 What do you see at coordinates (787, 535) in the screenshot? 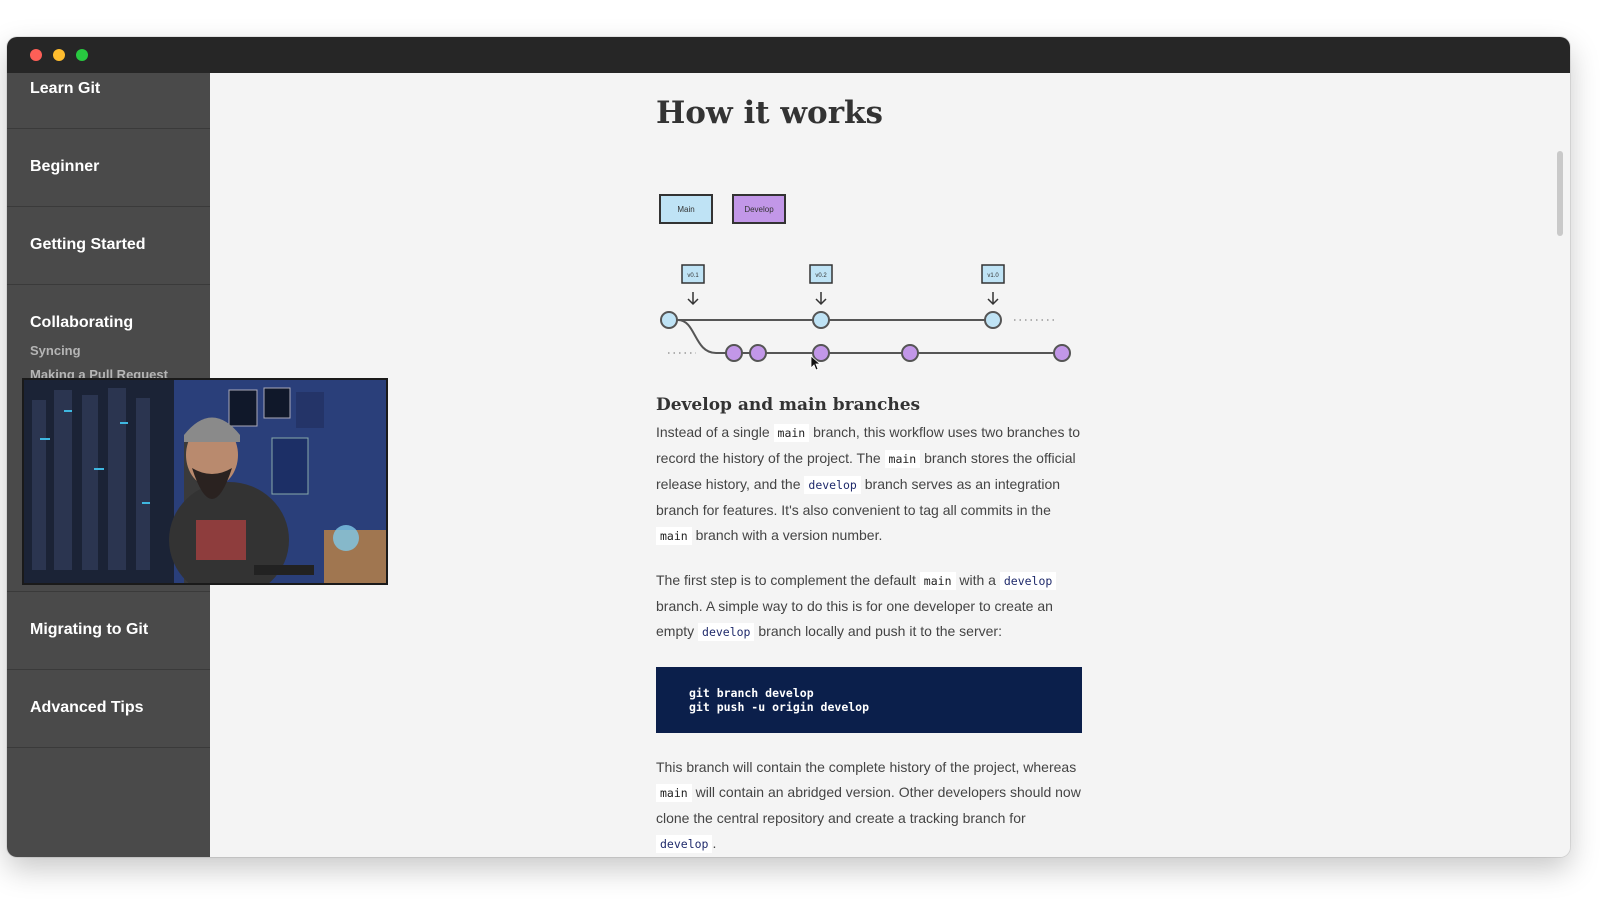
I see `paragraph-text: branch with a version number.` at bounding box center [787, 535].